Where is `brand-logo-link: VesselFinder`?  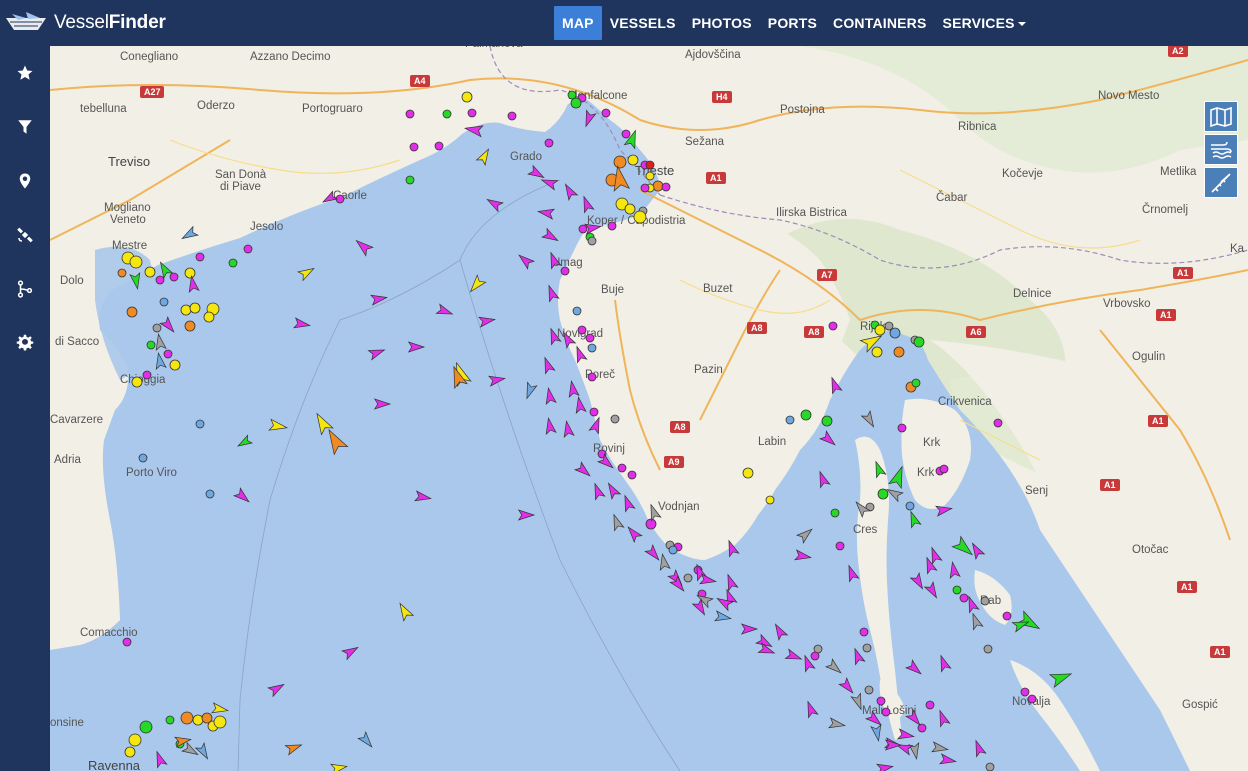
brand-logo-link: VesselFinder is located at coordinates (83, 23).